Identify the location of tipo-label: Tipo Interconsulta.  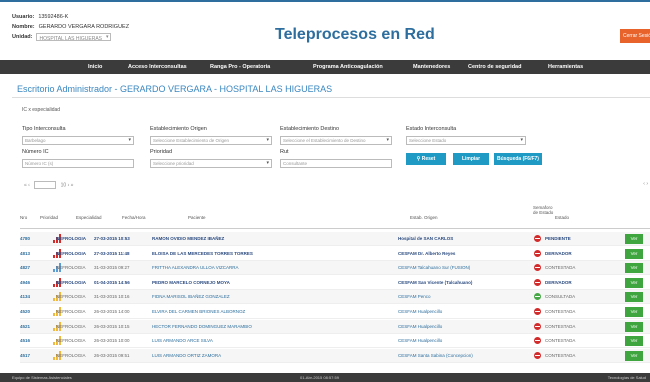
(44, 129).